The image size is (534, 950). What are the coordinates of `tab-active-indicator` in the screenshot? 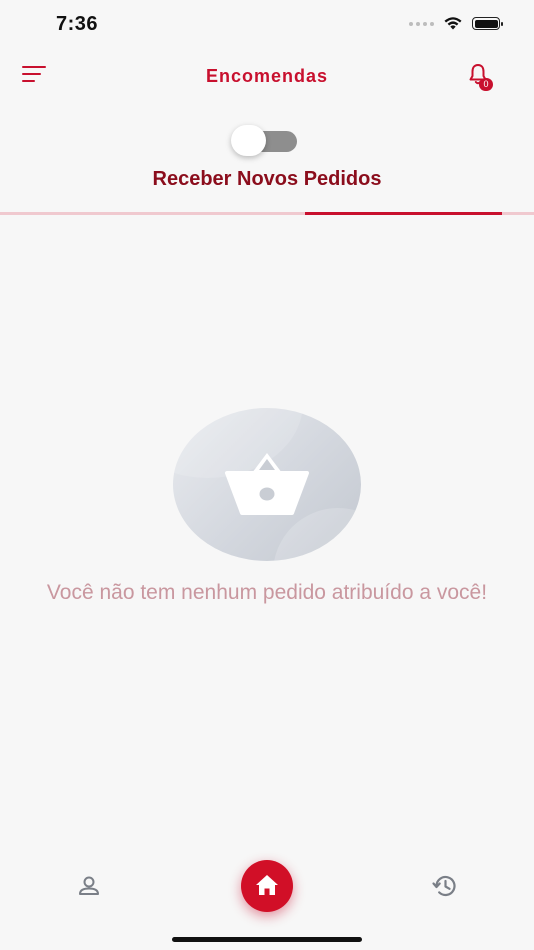 It's located at (403, 213).